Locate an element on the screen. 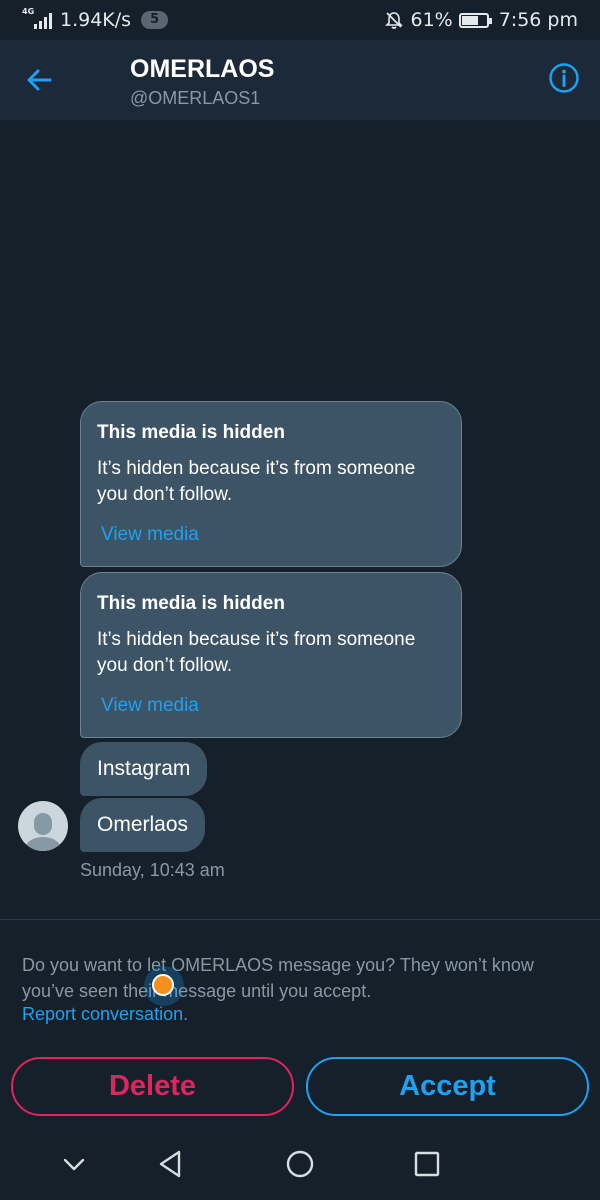  avatar is located at coordinates (43, 826).